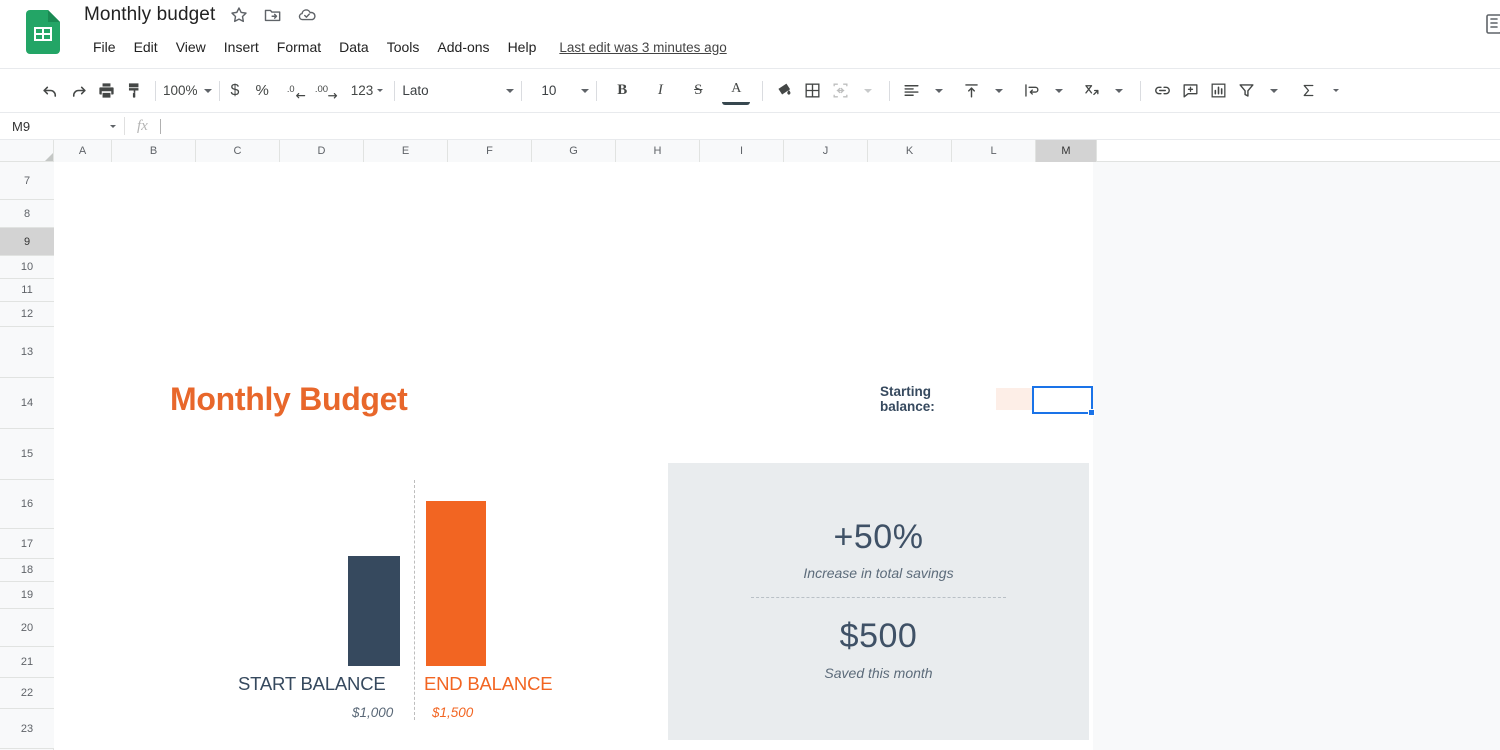  Describe the element at coordinates (971, 91) in the screenshot. I see `vertical-align-icon` at that location.